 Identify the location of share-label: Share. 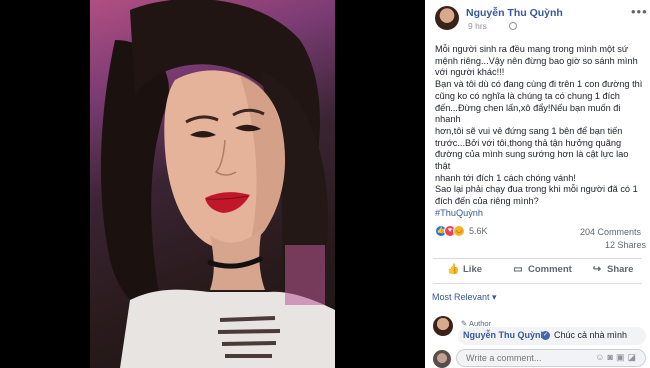
(620, 269).